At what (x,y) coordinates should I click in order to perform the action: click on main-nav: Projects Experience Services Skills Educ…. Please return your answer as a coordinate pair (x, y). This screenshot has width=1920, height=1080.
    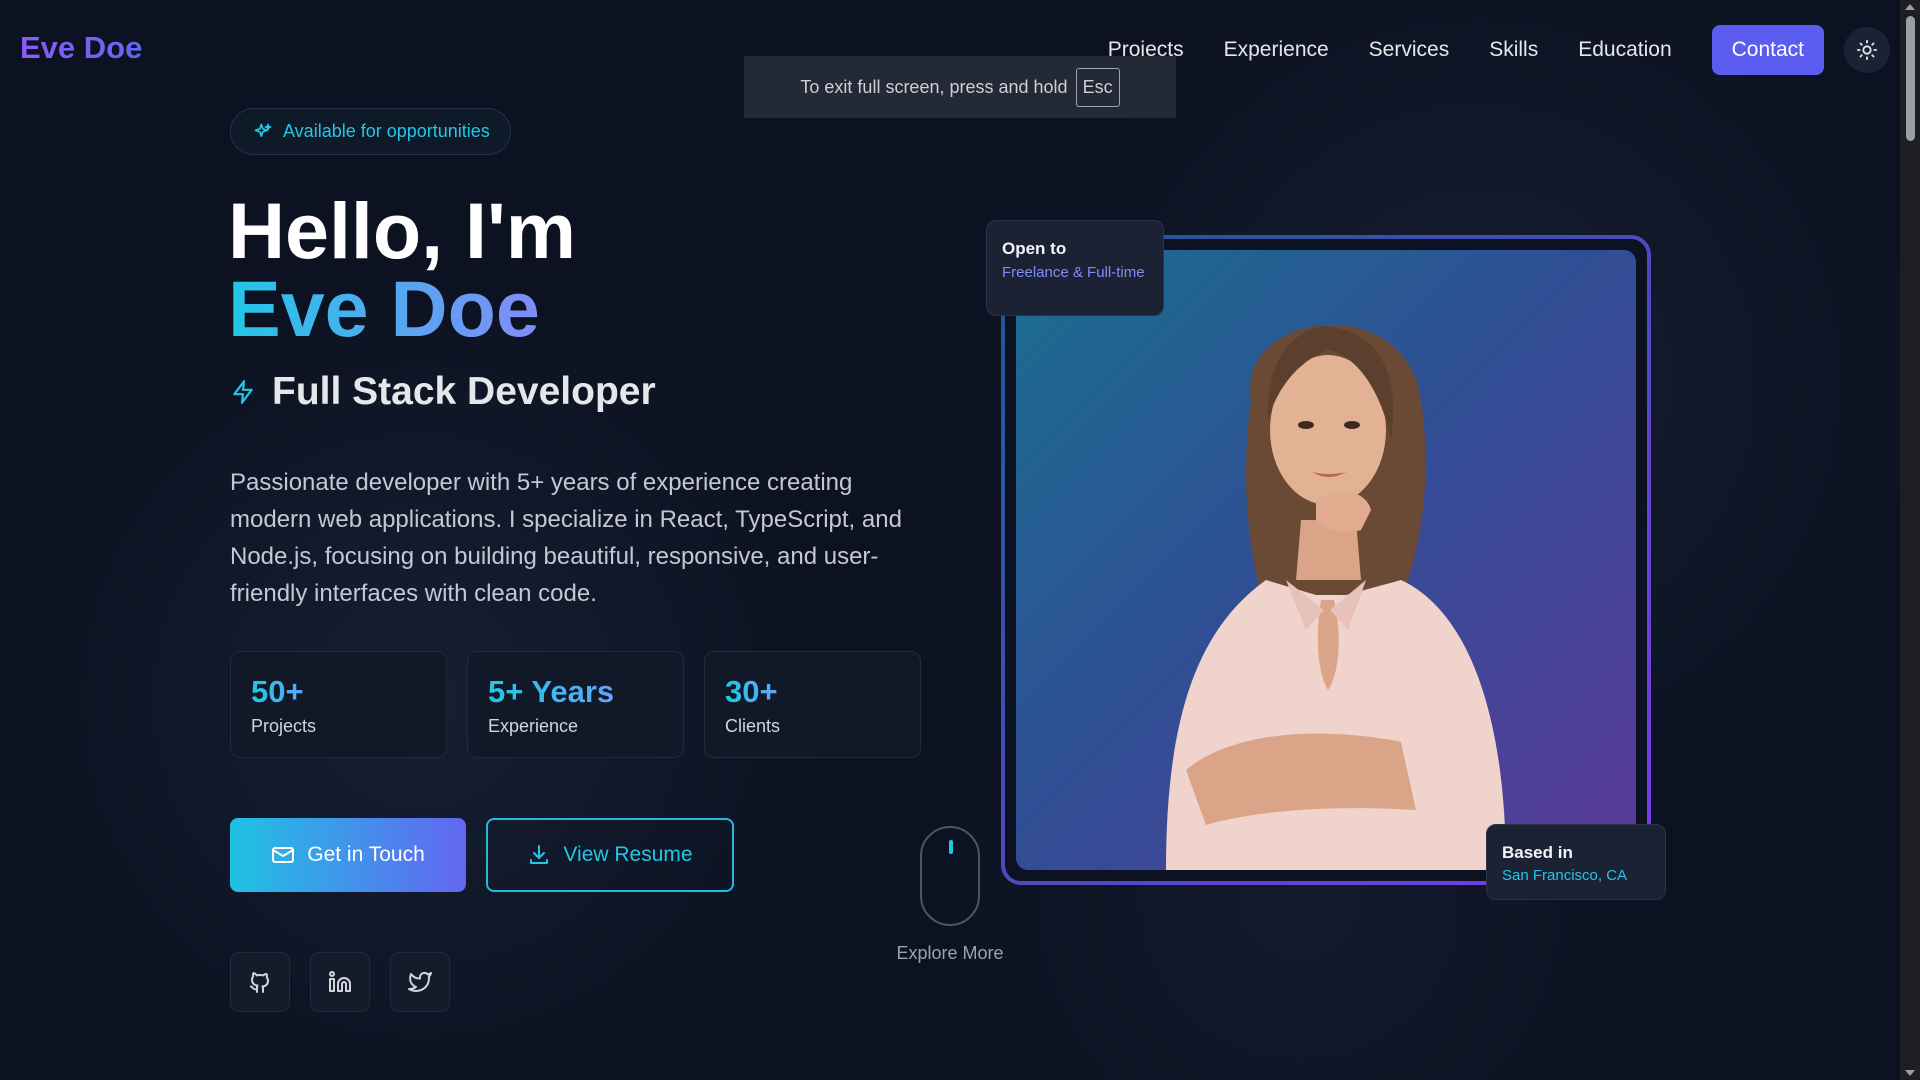
    Looking at the image, I should click on (1499, 50).